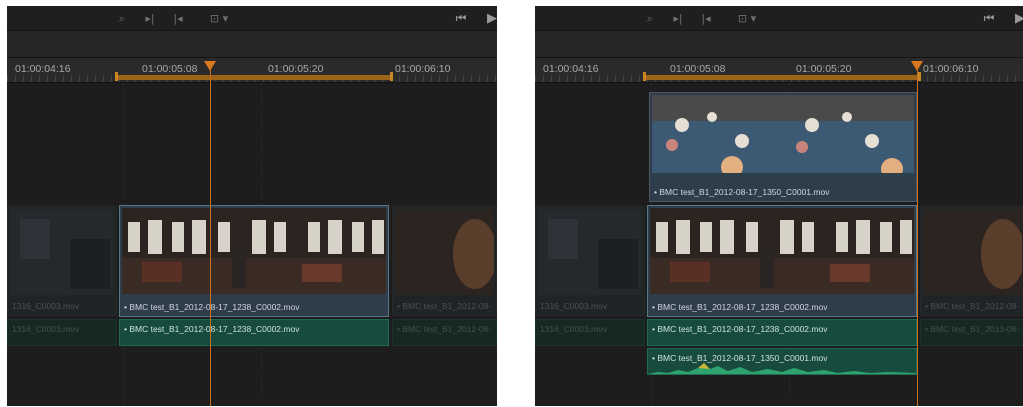 Image resolution: width=1023 pixels, height=407 pixels. I want to click on clip-name: • BMC test_B1_2012-08-17_1350_C0001.mov, so click(742, 192).